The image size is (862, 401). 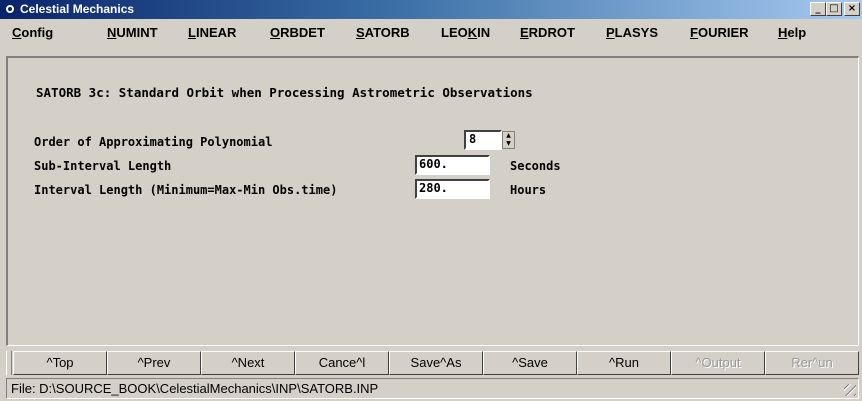 I want to click on spin-down-icon: ▼, so click(x=508, y=144).